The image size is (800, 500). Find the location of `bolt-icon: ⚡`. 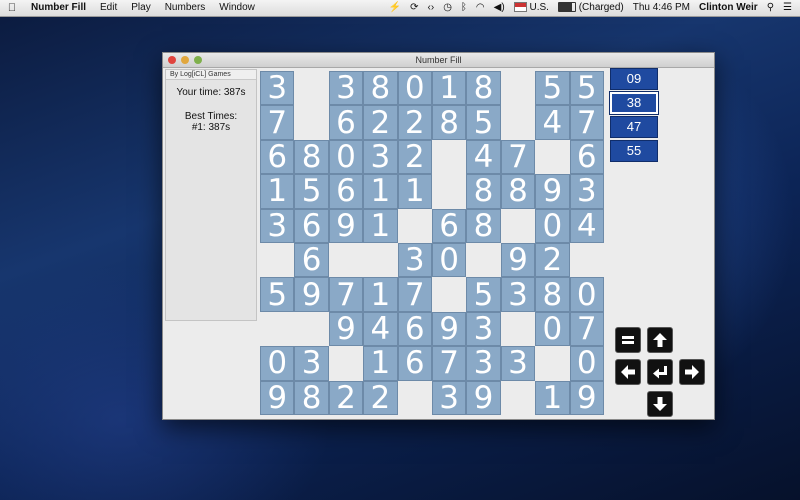

bolt-icon: ⚡ is located at coordinates (395, 8).